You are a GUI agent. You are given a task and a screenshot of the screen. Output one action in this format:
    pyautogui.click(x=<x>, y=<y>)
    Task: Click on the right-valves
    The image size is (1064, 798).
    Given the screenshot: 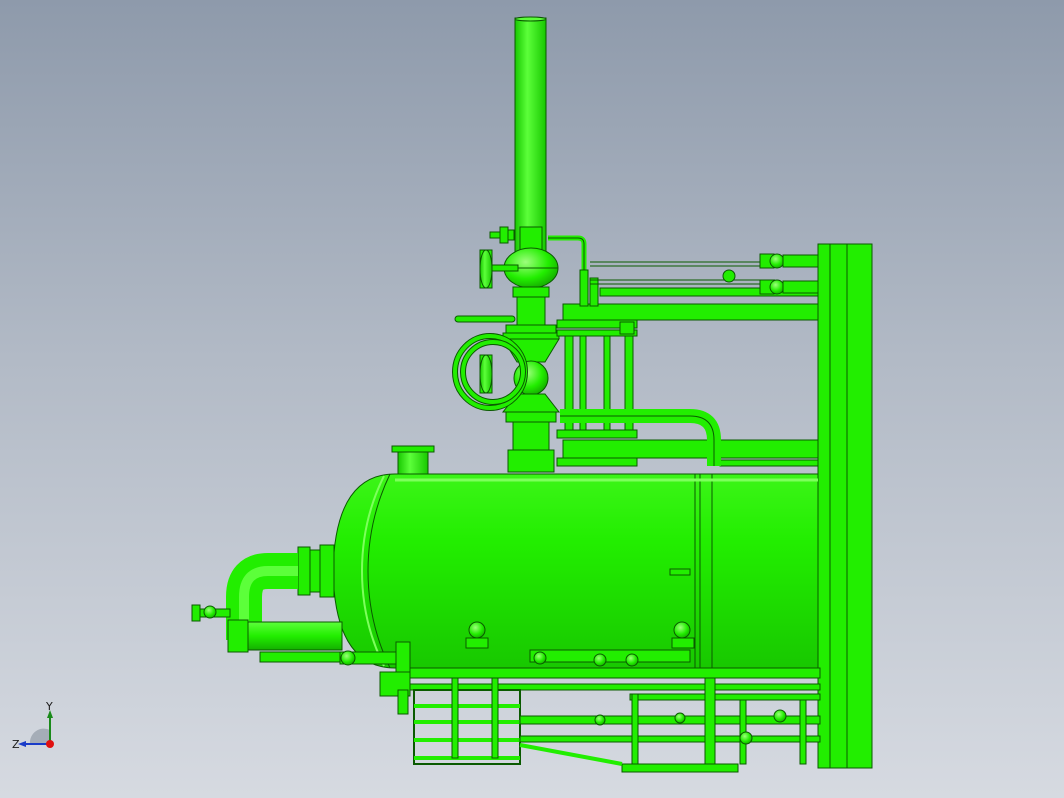 What is the action you would take?
    pyautogui.click(x=790, y=274)
    